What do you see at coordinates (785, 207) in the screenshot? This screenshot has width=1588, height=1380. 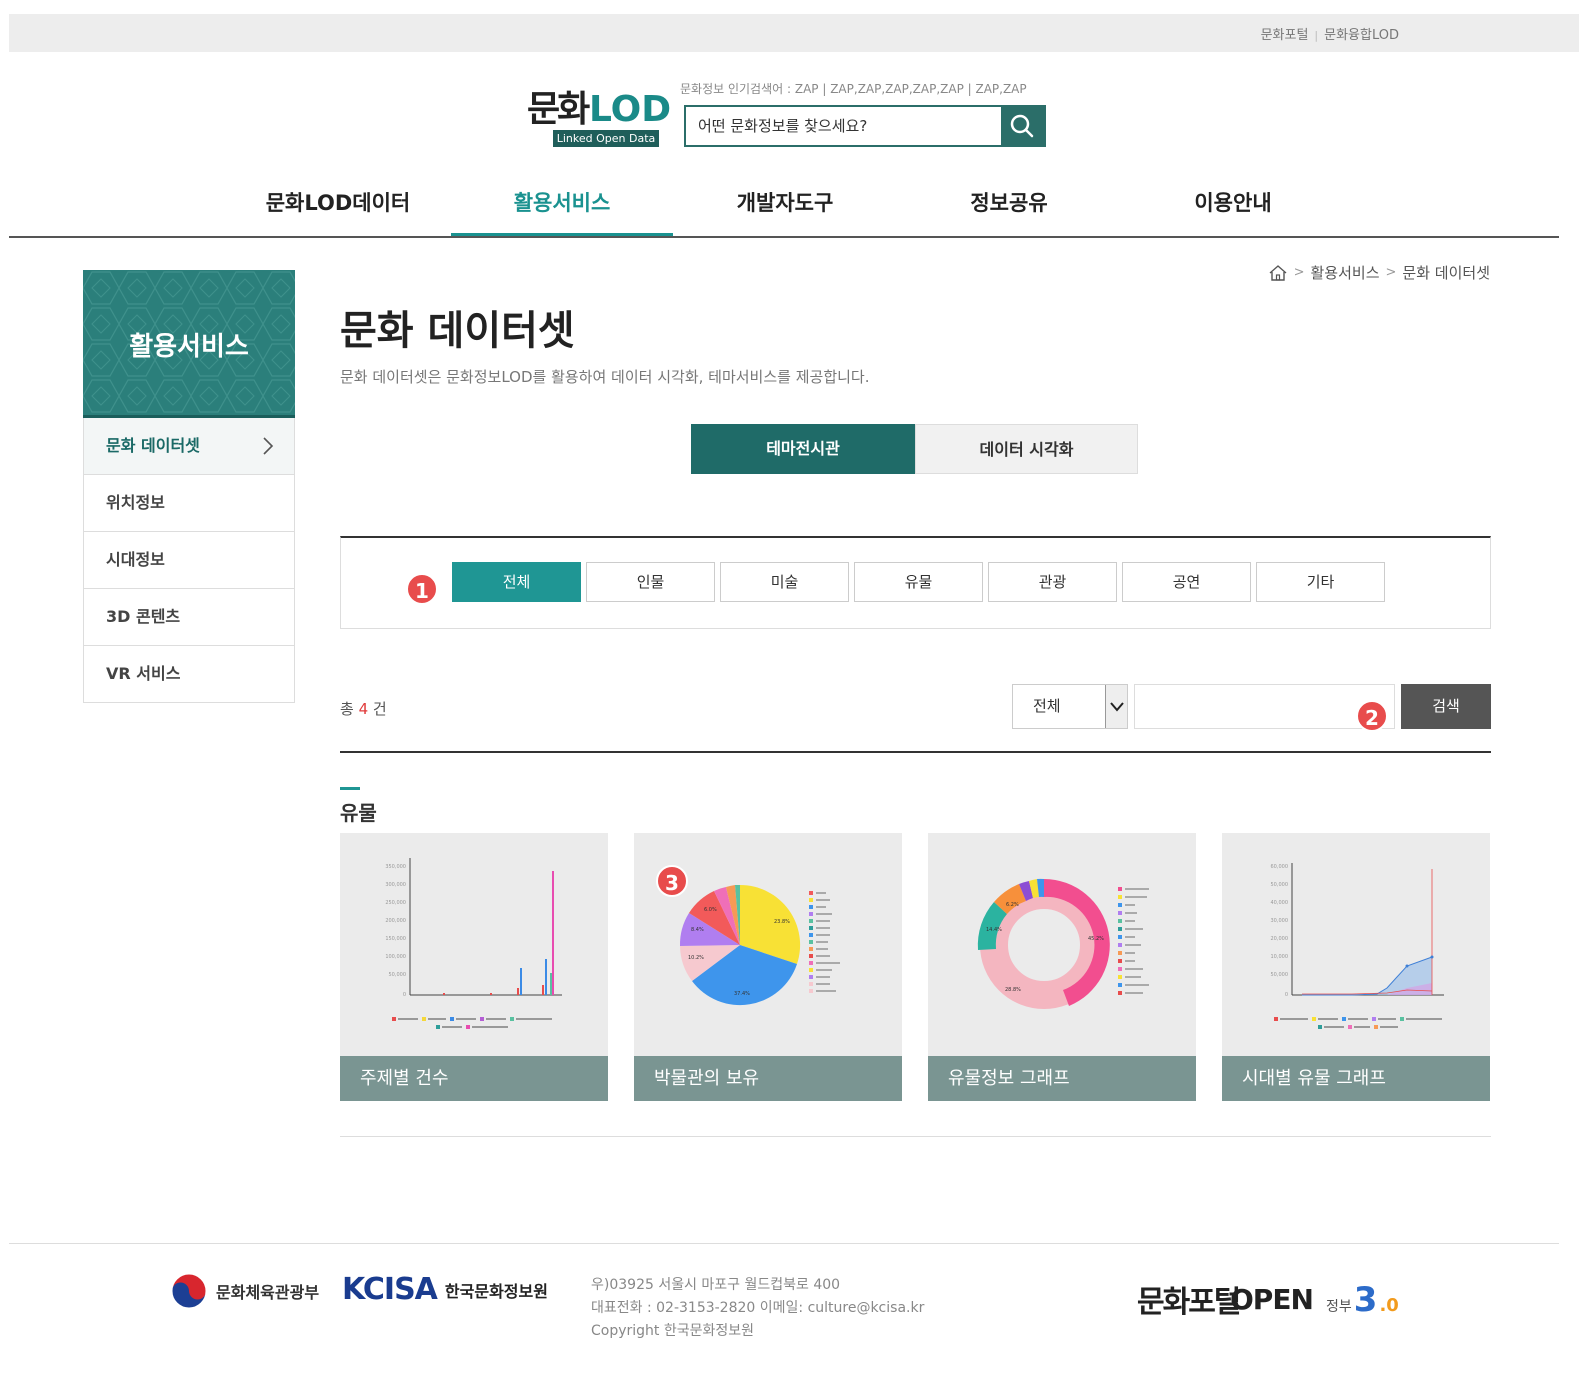 I see `nav-dev-tools: 개발자도구` at bounding box center [785, 207].